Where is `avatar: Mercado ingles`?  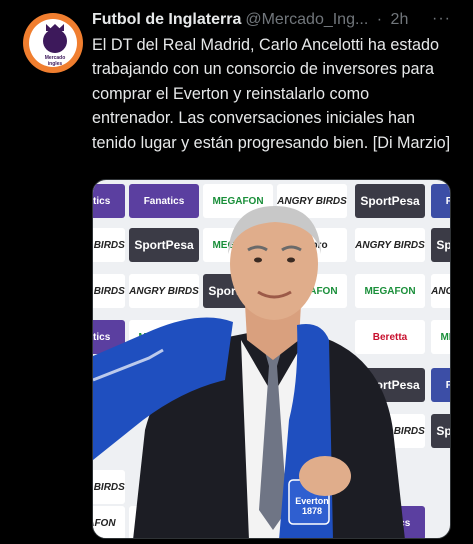
avatar: Mercado ingles is located at coordinates (53, 43).